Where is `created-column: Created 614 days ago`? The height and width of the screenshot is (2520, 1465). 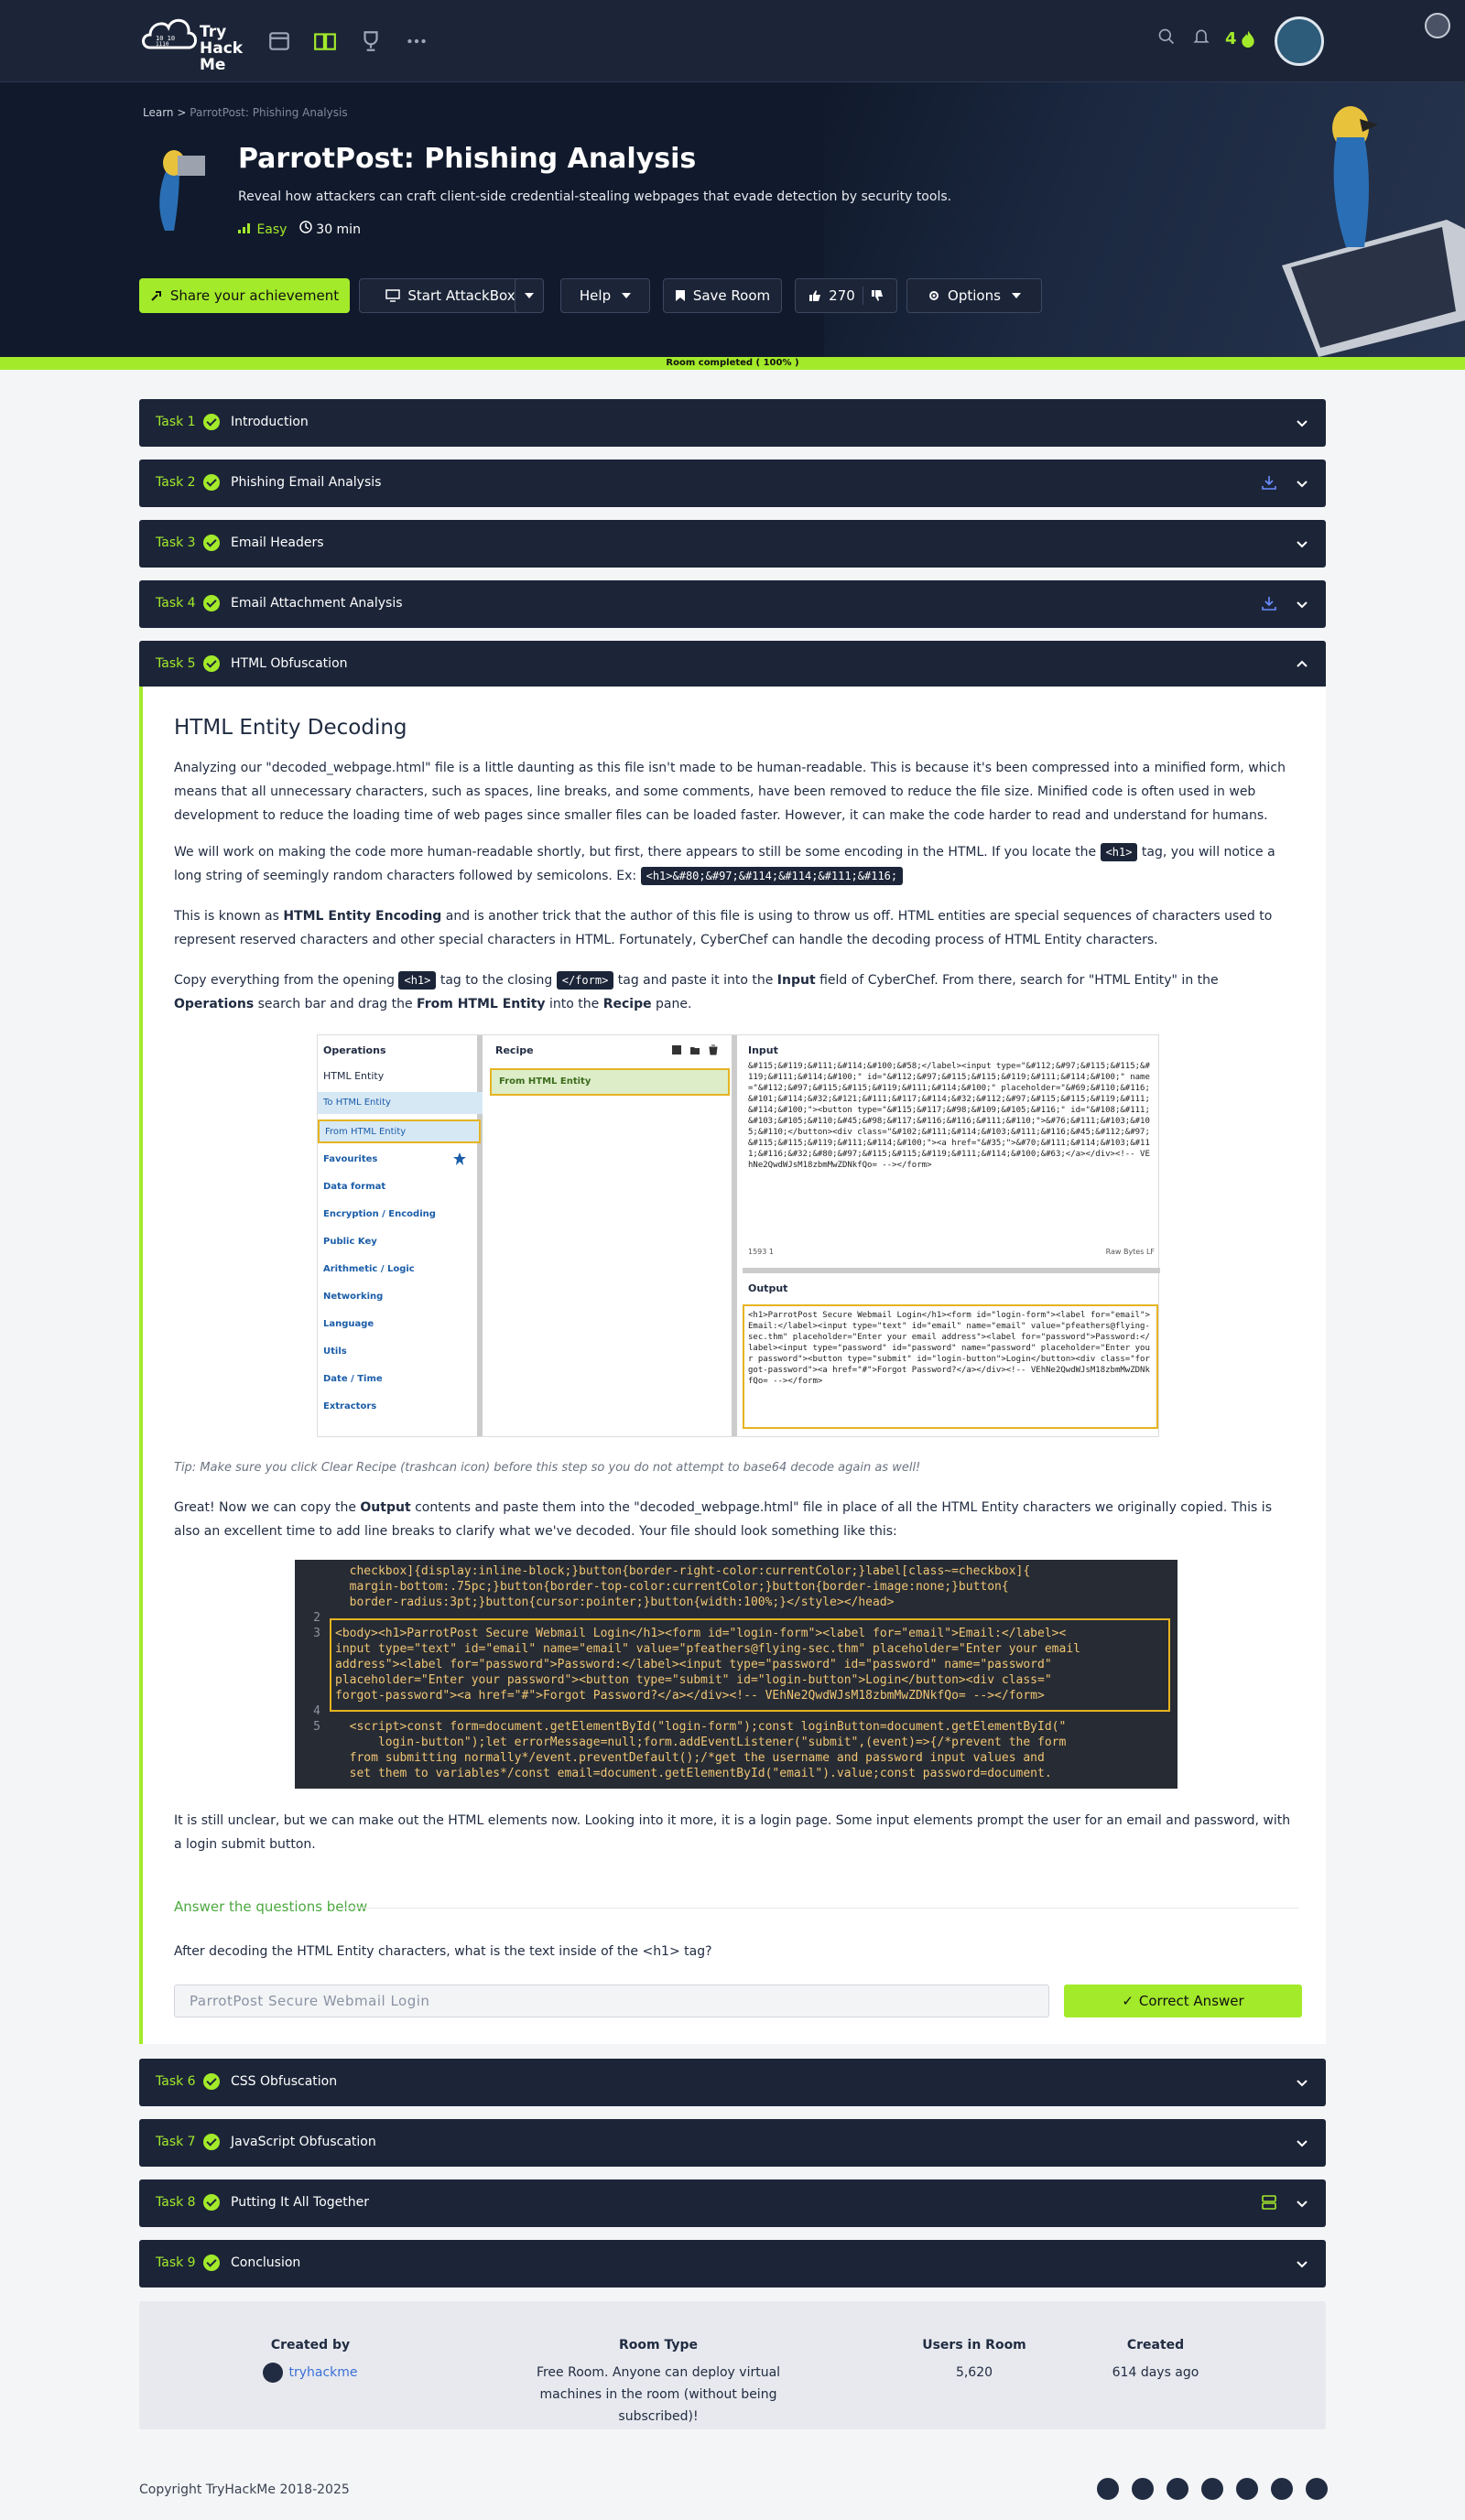 created-column: Created 614 days ago is located at coordinates (1155, 2359).